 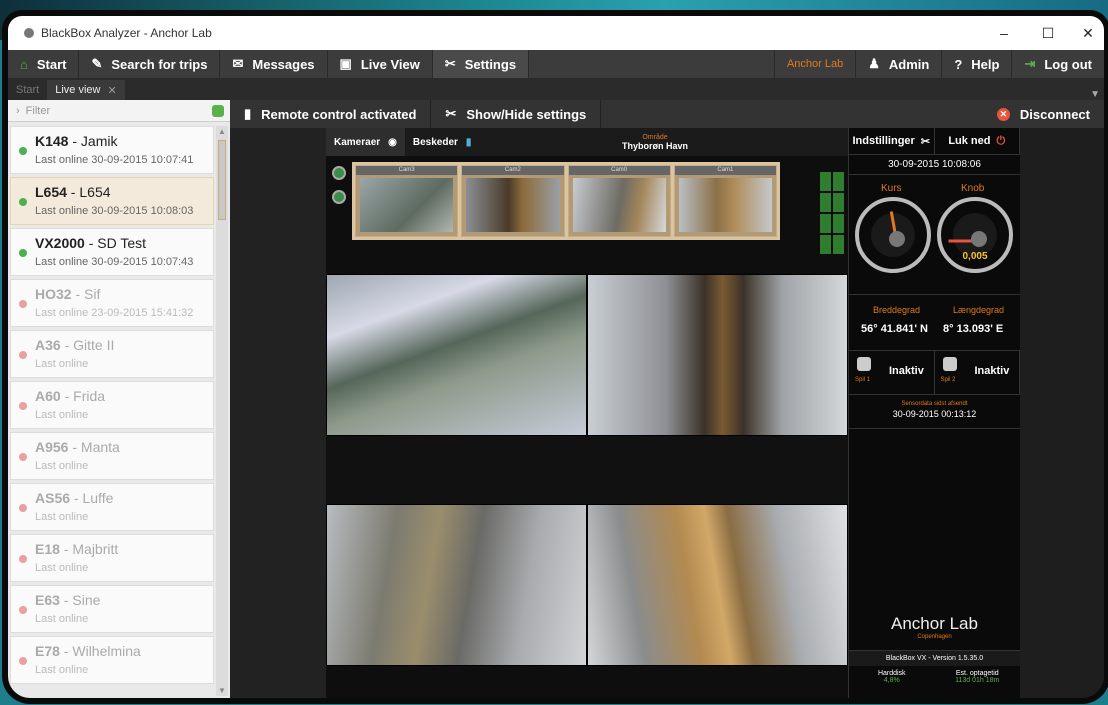 I want to click on shutdown-button: Luk ned ⏻, so click(x=977, y=141).